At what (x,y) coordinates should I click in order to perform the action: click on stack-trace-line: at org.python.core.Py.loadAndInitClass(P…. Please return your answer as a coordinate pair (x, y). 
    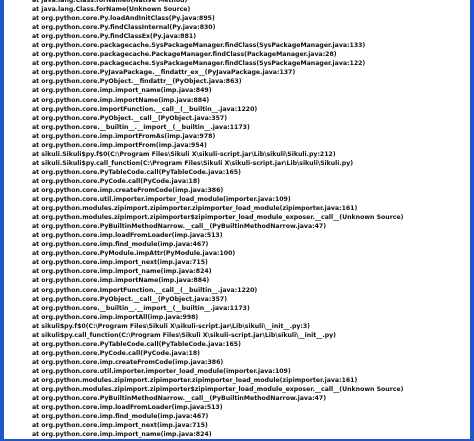
    Looking at the image, I should click on (238, 18).